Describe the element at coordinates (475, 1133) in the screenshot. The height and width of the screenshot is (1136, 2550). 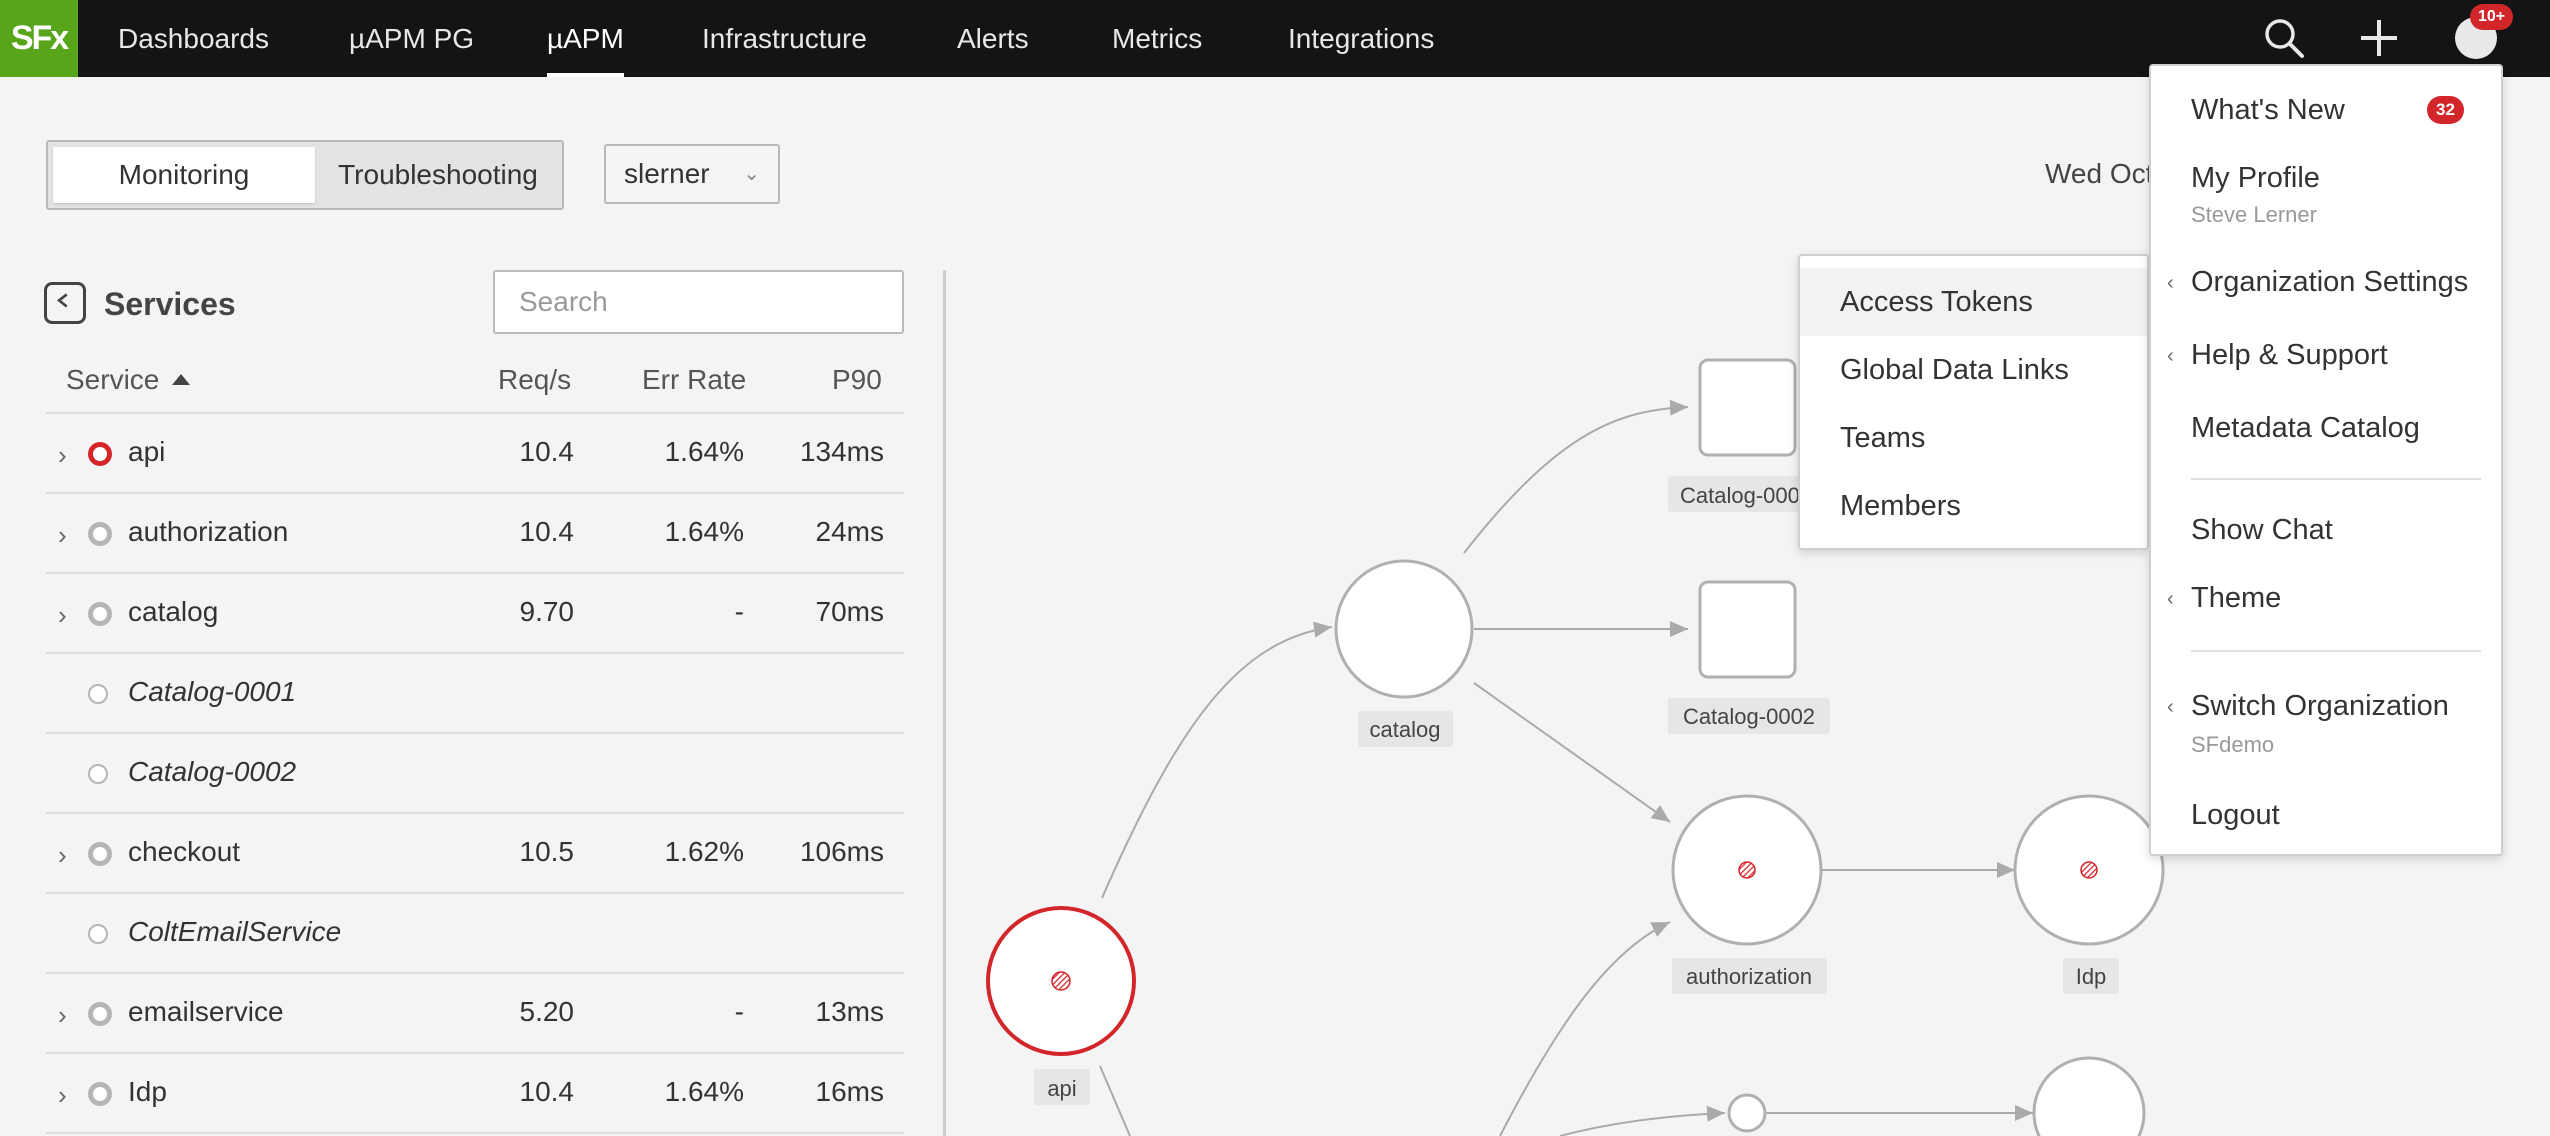
I see `row-divider` at that location.